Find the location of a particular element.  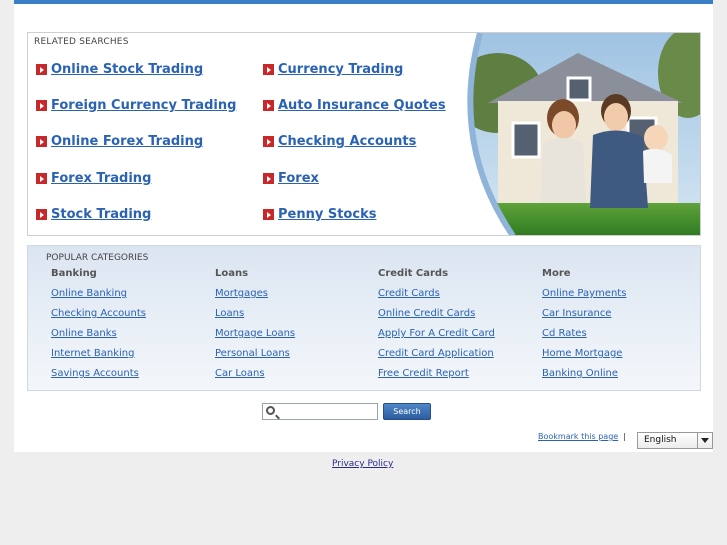

family-house-illustration is located at coordinates (579, 134).